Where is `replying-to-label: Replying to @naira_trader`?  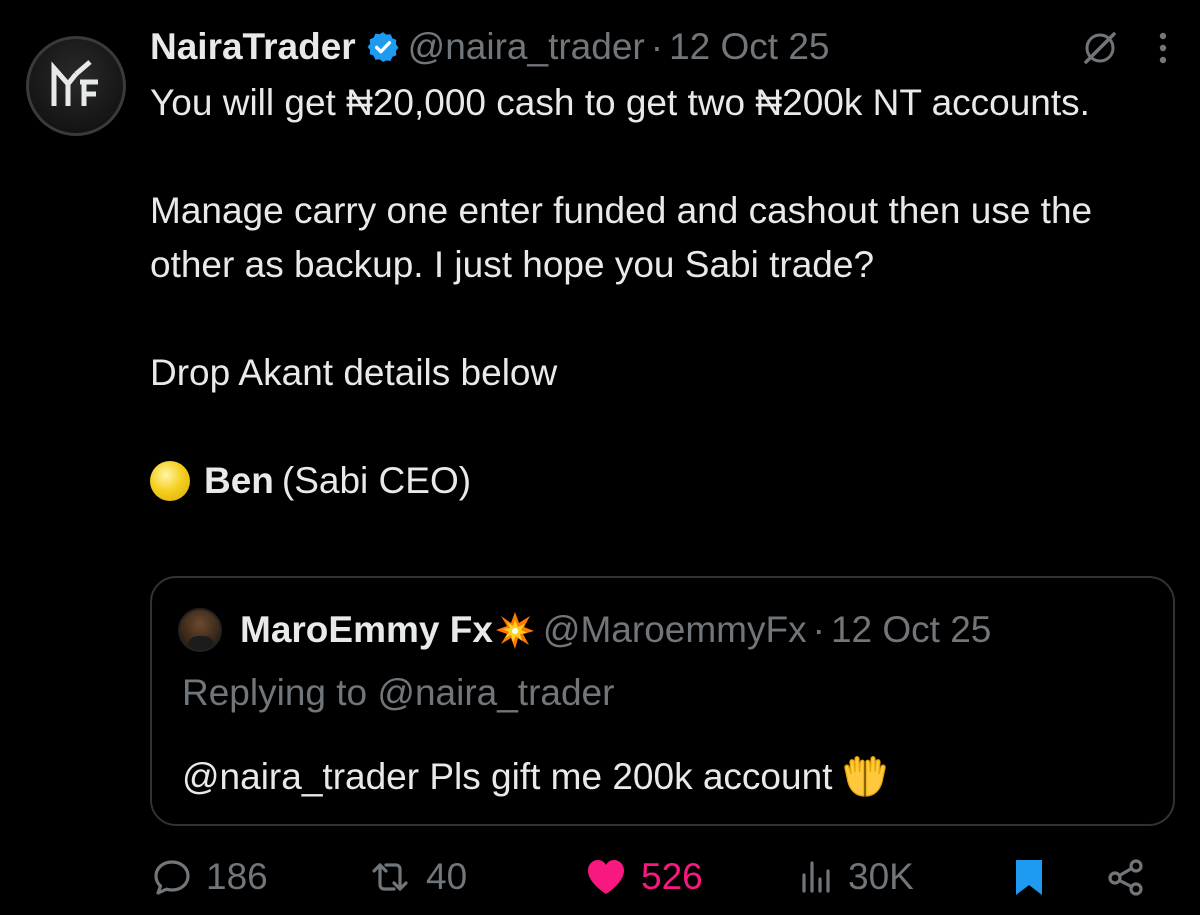 replying-to-label: Replying to @naira_trader is located at coordinates (398, 692).